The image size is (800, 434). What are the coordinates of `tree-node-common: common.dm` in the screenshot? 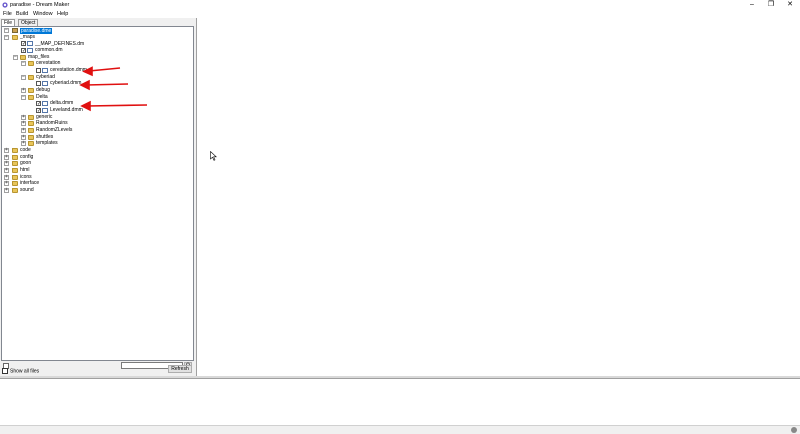 It's located at (49, 50).